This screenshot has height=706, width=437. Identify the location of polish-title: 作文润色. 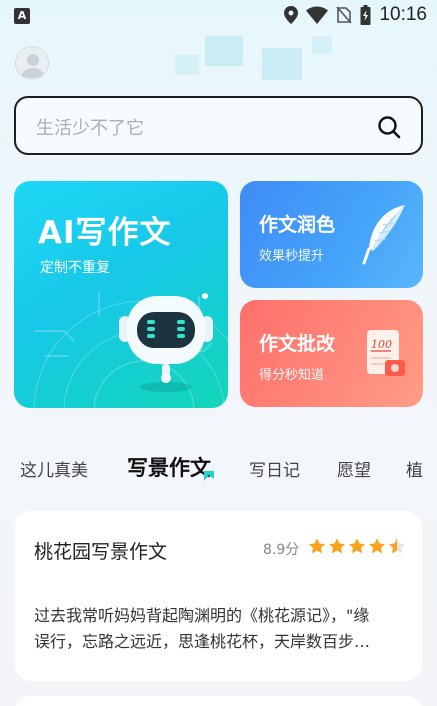
(297, 225).